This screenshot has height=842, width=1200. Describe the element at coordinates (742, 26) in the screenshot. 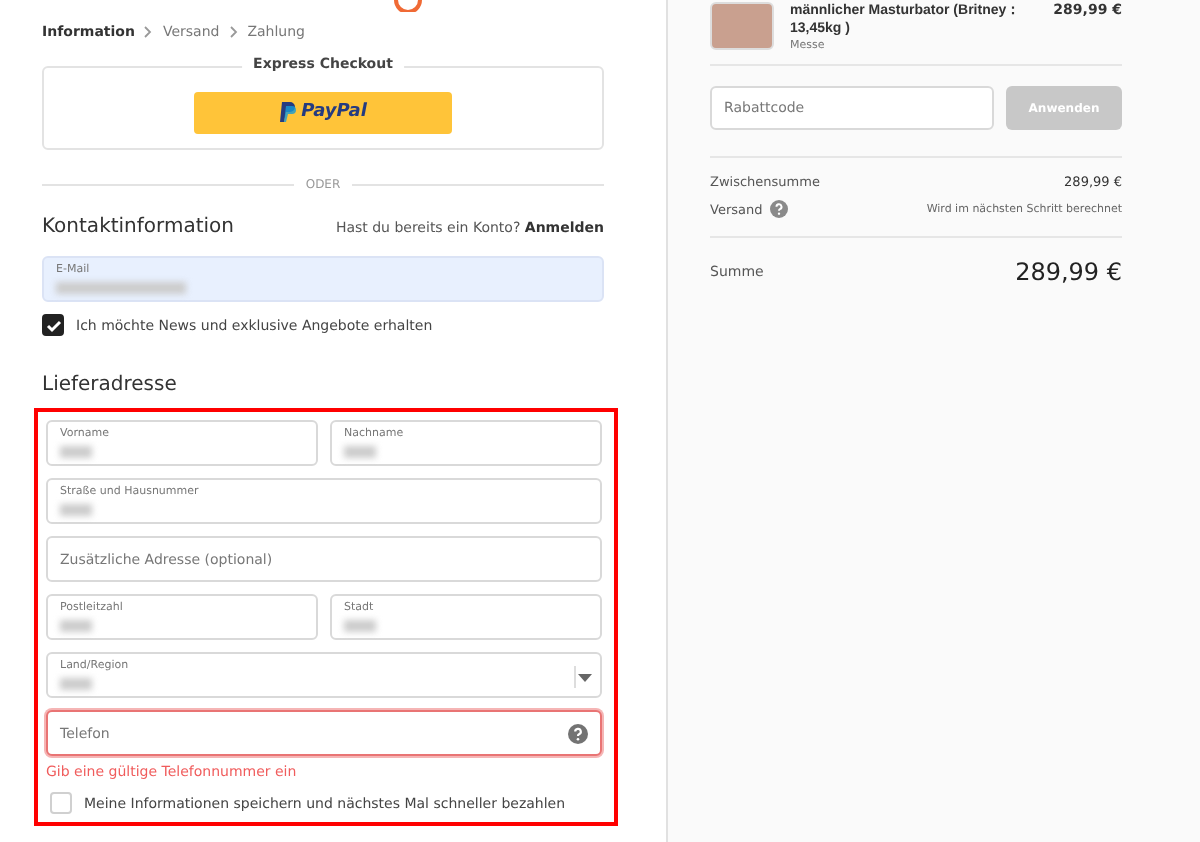

I see `product-photo-placeholder` at that location.